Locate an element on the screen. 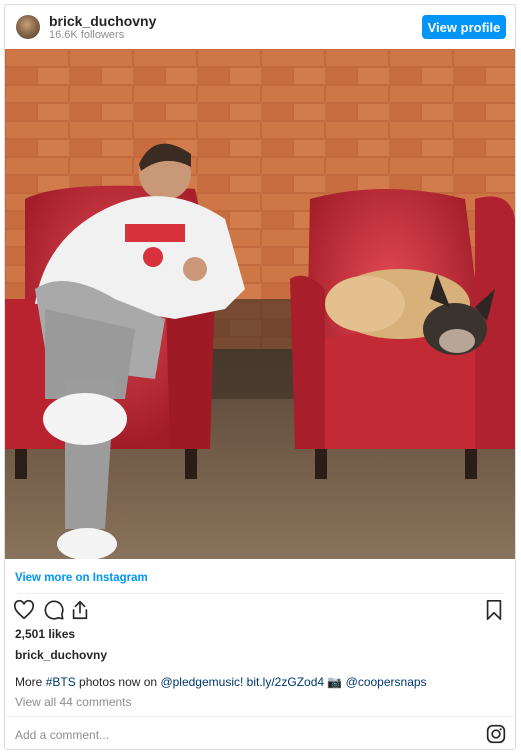 The width and height of the screenshot is (521, 755). caption-text: photos now on is located at coordinates (118, 682).